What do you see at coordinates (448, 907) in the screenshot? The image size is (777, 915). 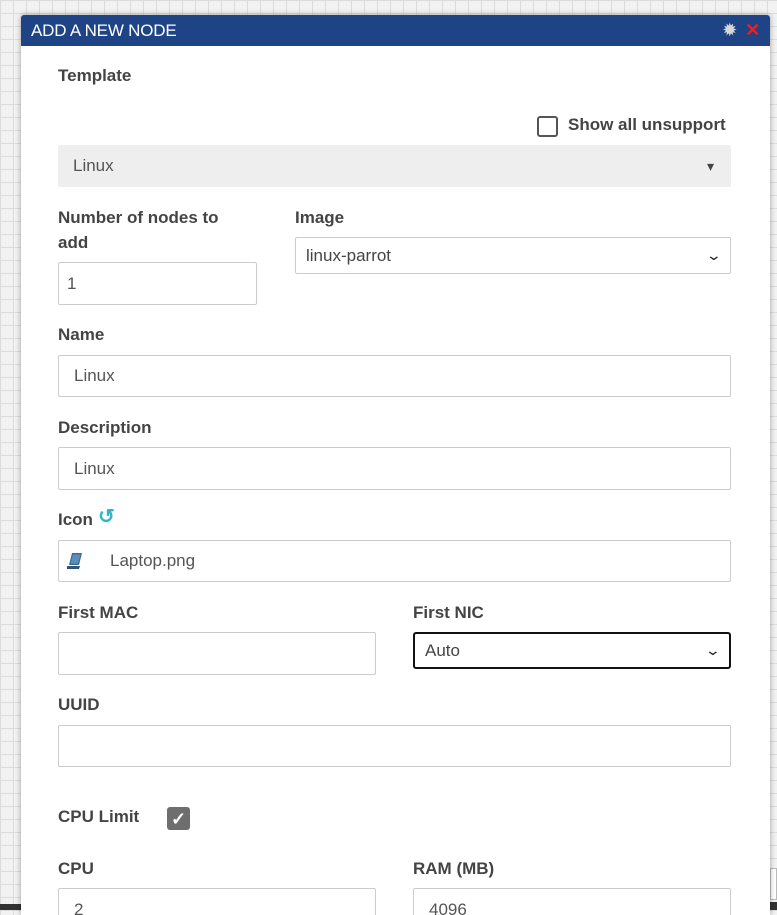 I see `ram-value: 4096` at bounding box center [448, 907].